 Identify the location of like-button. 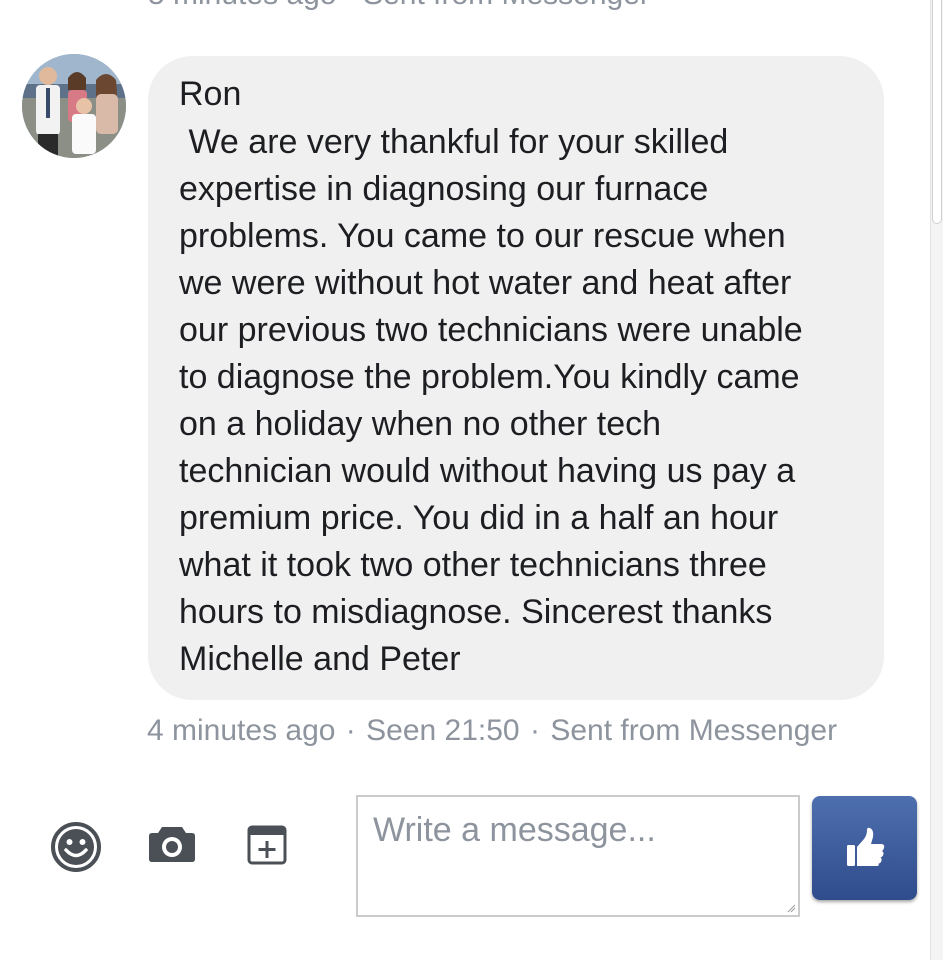
(864, 848).